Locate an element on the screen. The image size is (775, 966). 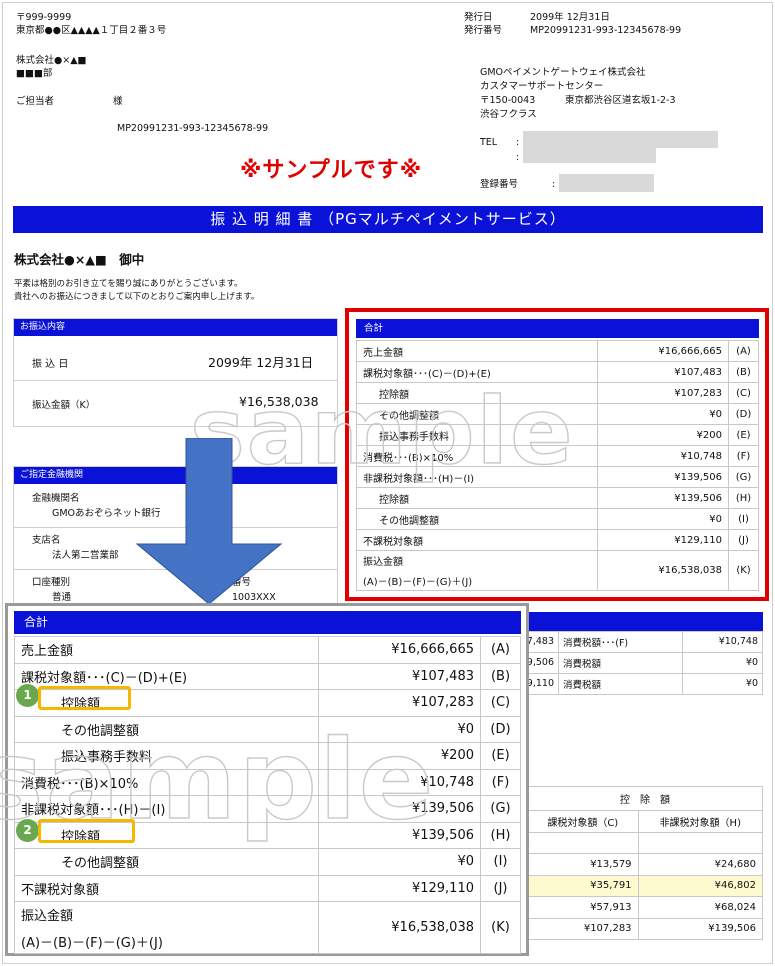
deduction-row is located at coordinates (645, 842).